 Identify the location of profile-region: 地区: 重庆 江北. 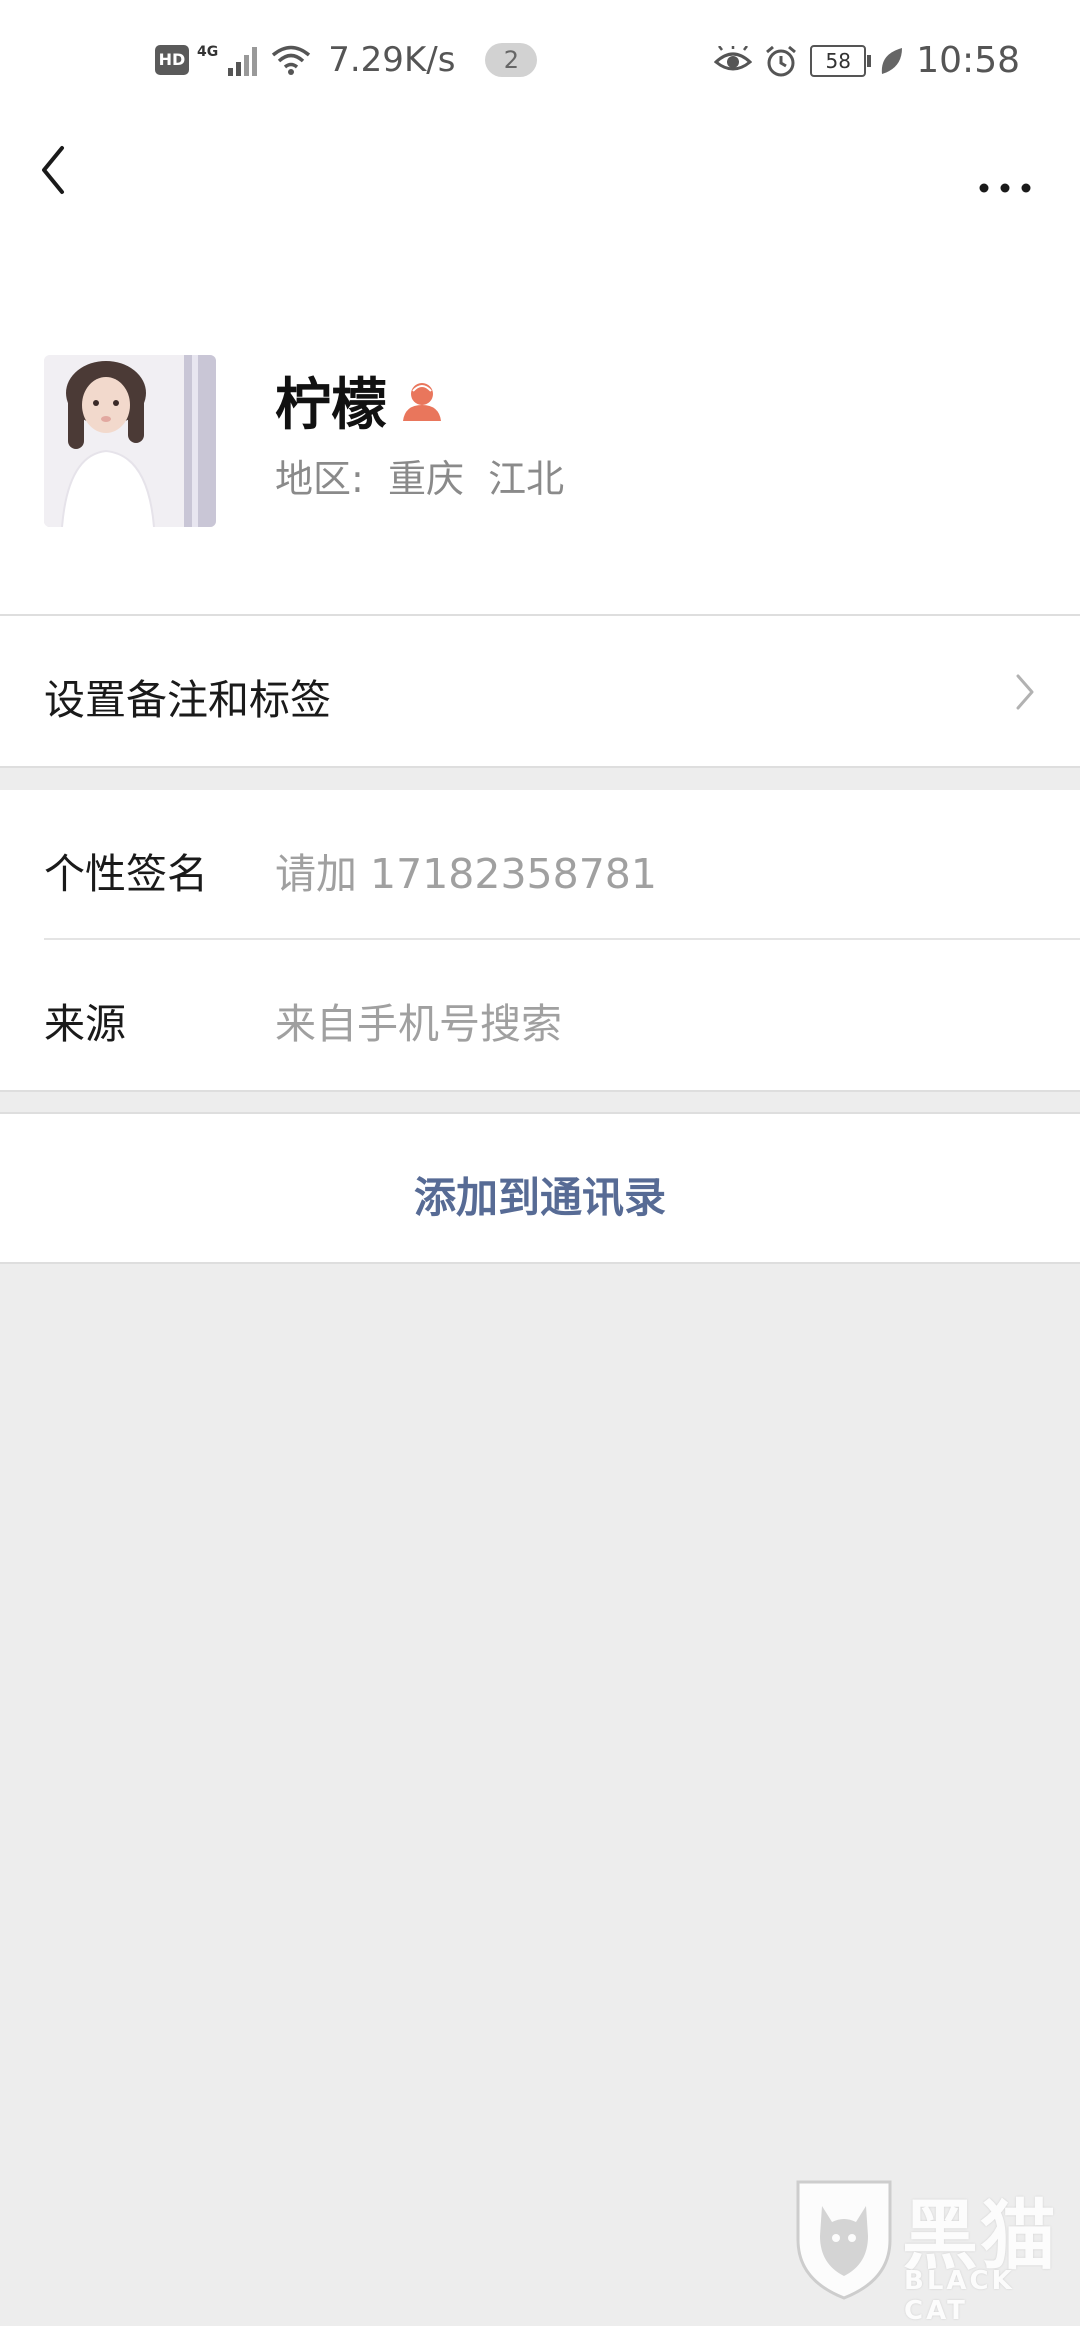
(420, 479).